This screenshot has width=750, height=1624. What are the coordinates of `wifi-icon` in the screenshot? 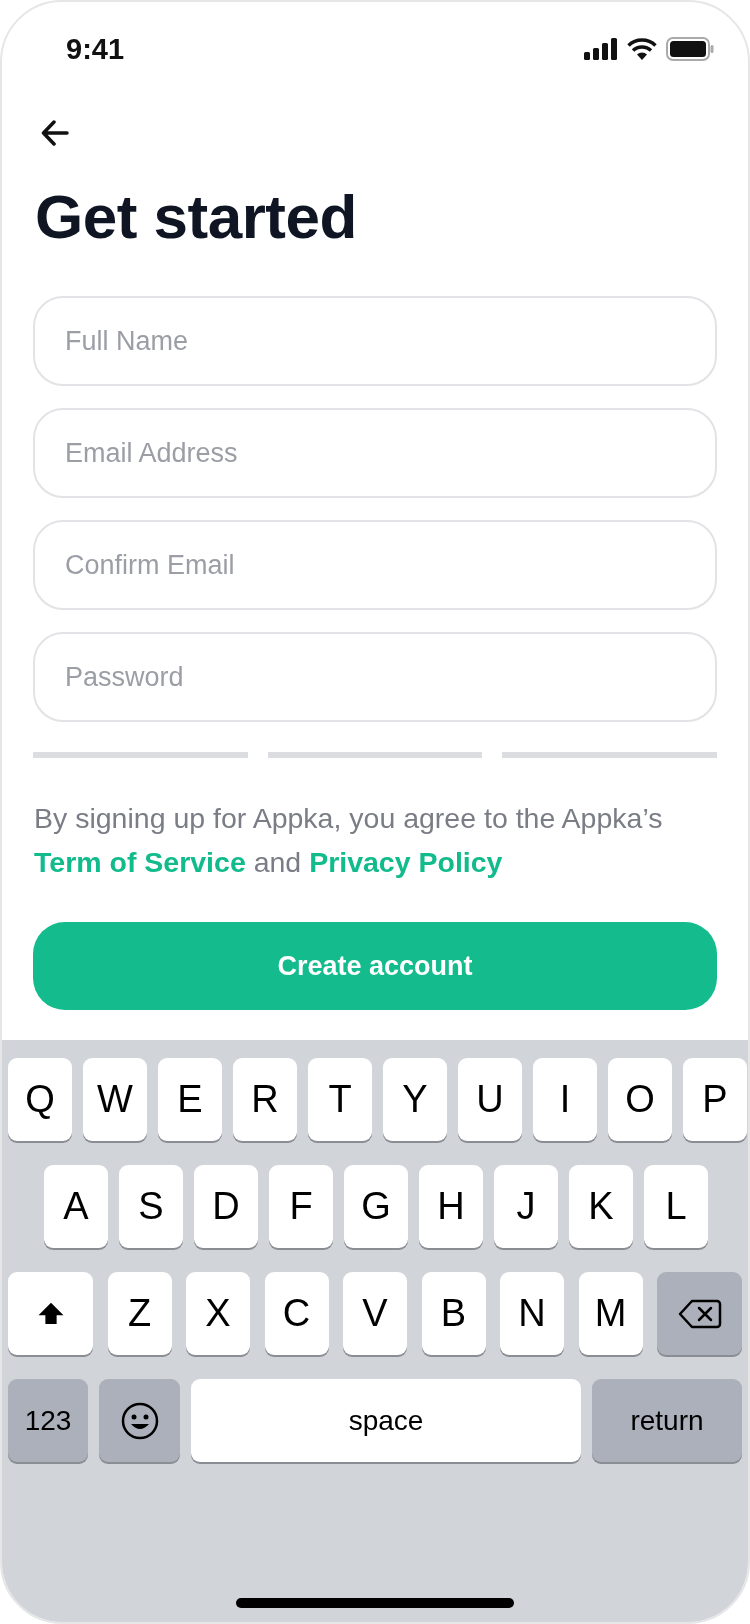 It's located at (642, 49).